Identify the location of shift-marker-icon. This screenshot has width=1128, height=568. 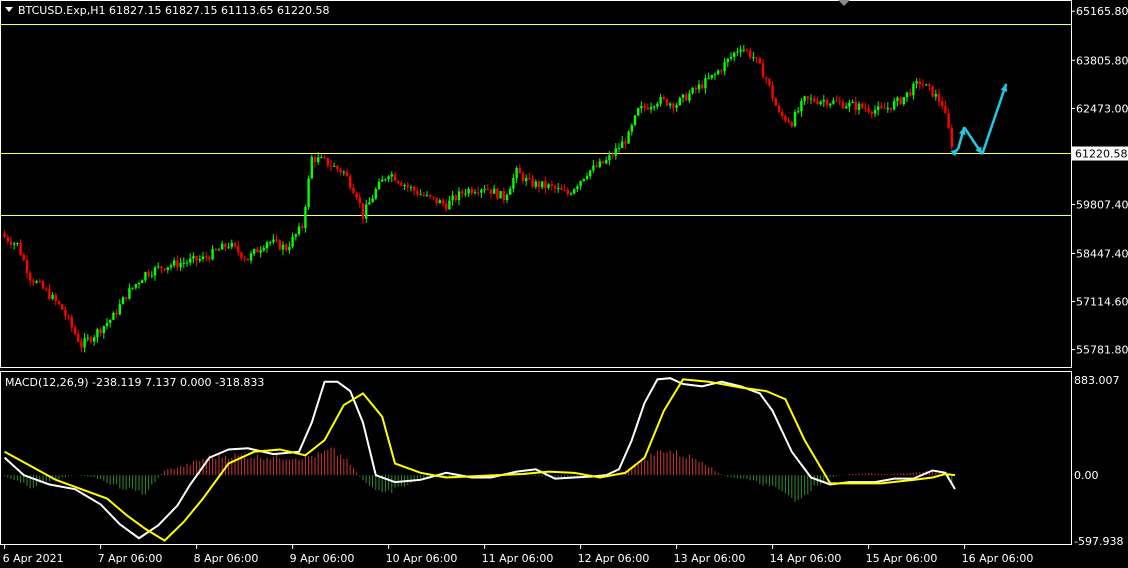
(844, 3).